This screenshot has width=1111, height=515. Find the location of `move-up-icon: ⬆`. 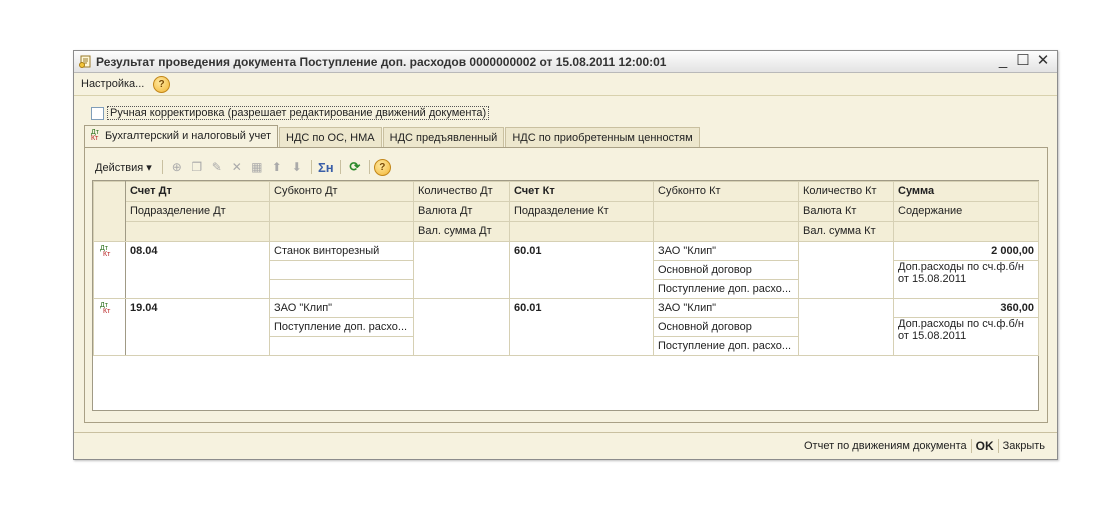

move-up-icon: ⬆ is located at coordinates (277, 167).